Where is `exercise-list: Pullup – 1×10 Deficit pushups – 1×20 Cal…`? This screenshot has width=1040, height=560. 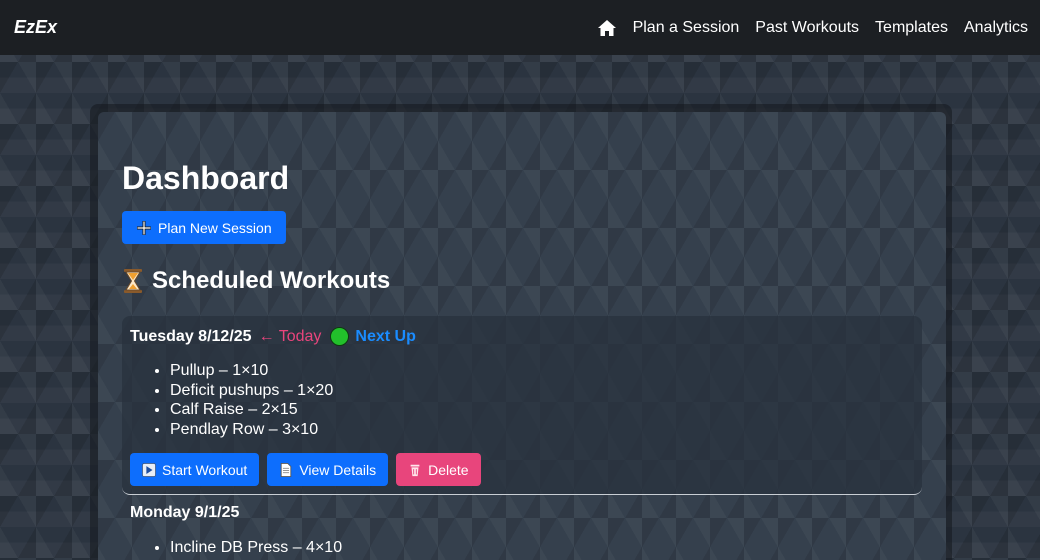 exercise-list: Pullup – 1×10 Deficit pushups – 1×20 Cal… is located at coordinates (251, 400).